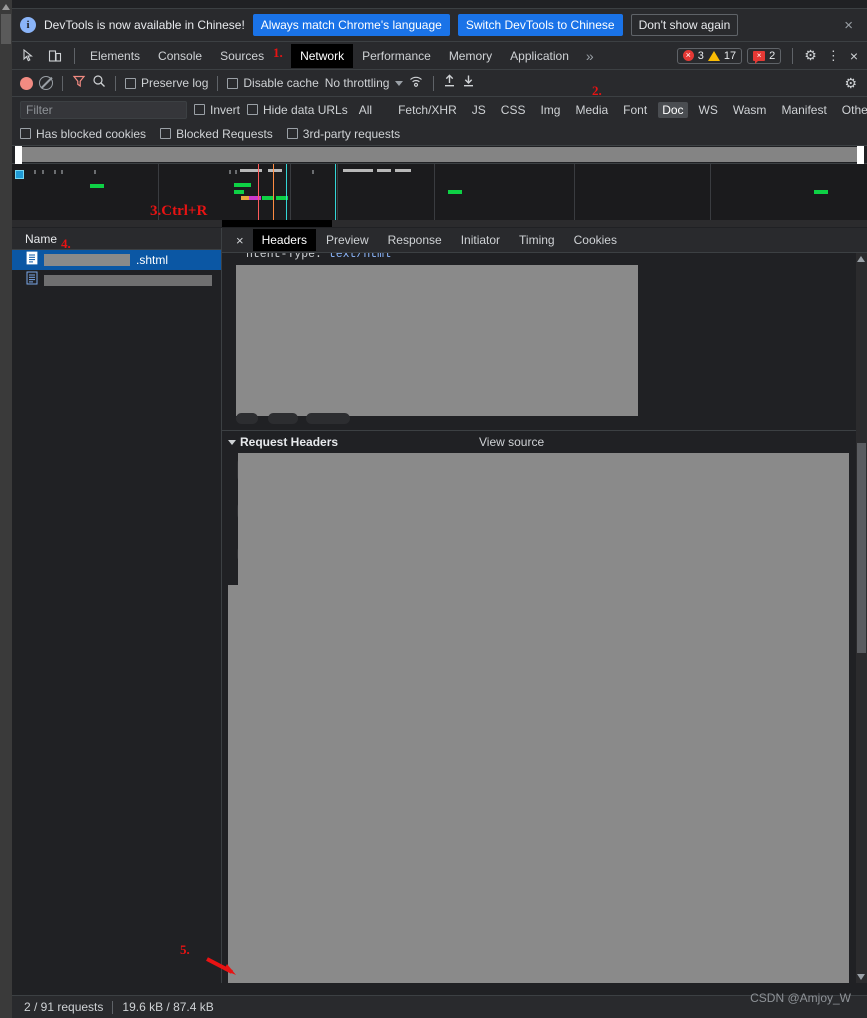 The height and width of the screenshot is (1018, 867). What do you see at coordinates (635, 110) in the screenshot?
I see `filter-type-font: Font` at bounding box center [635, 110].